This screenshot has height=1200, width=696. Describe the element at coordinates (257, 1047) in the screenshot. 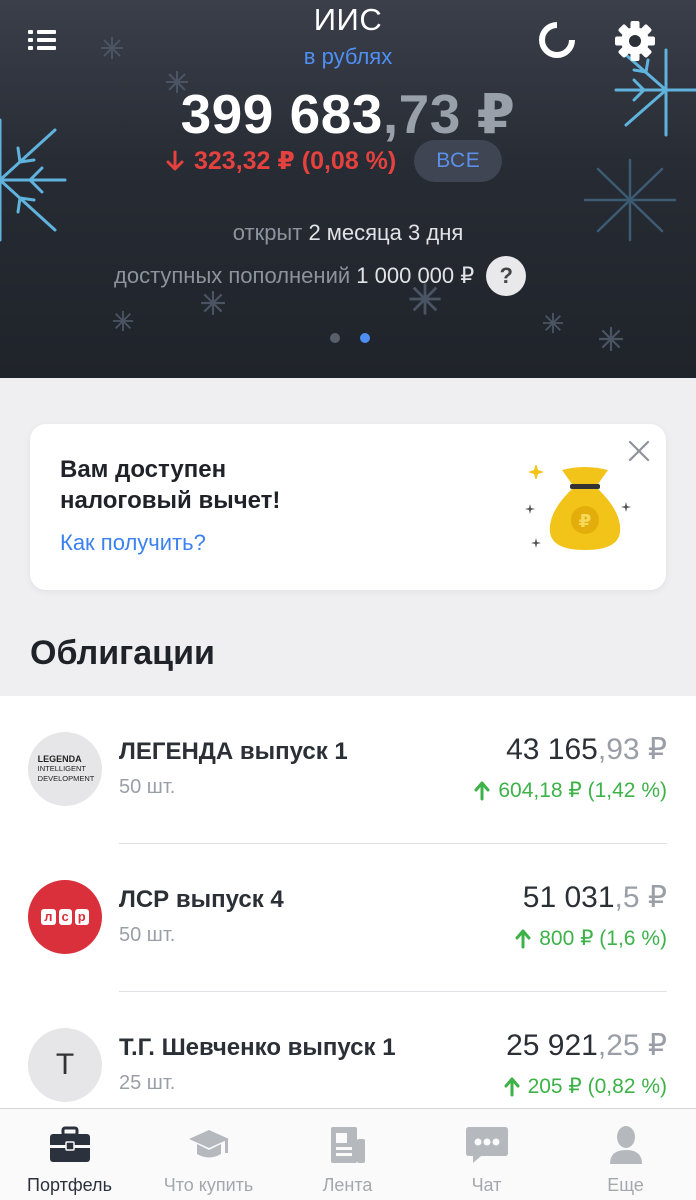

I see `bond-name: Т.Г. Шевченко выпуск 1` at that location.